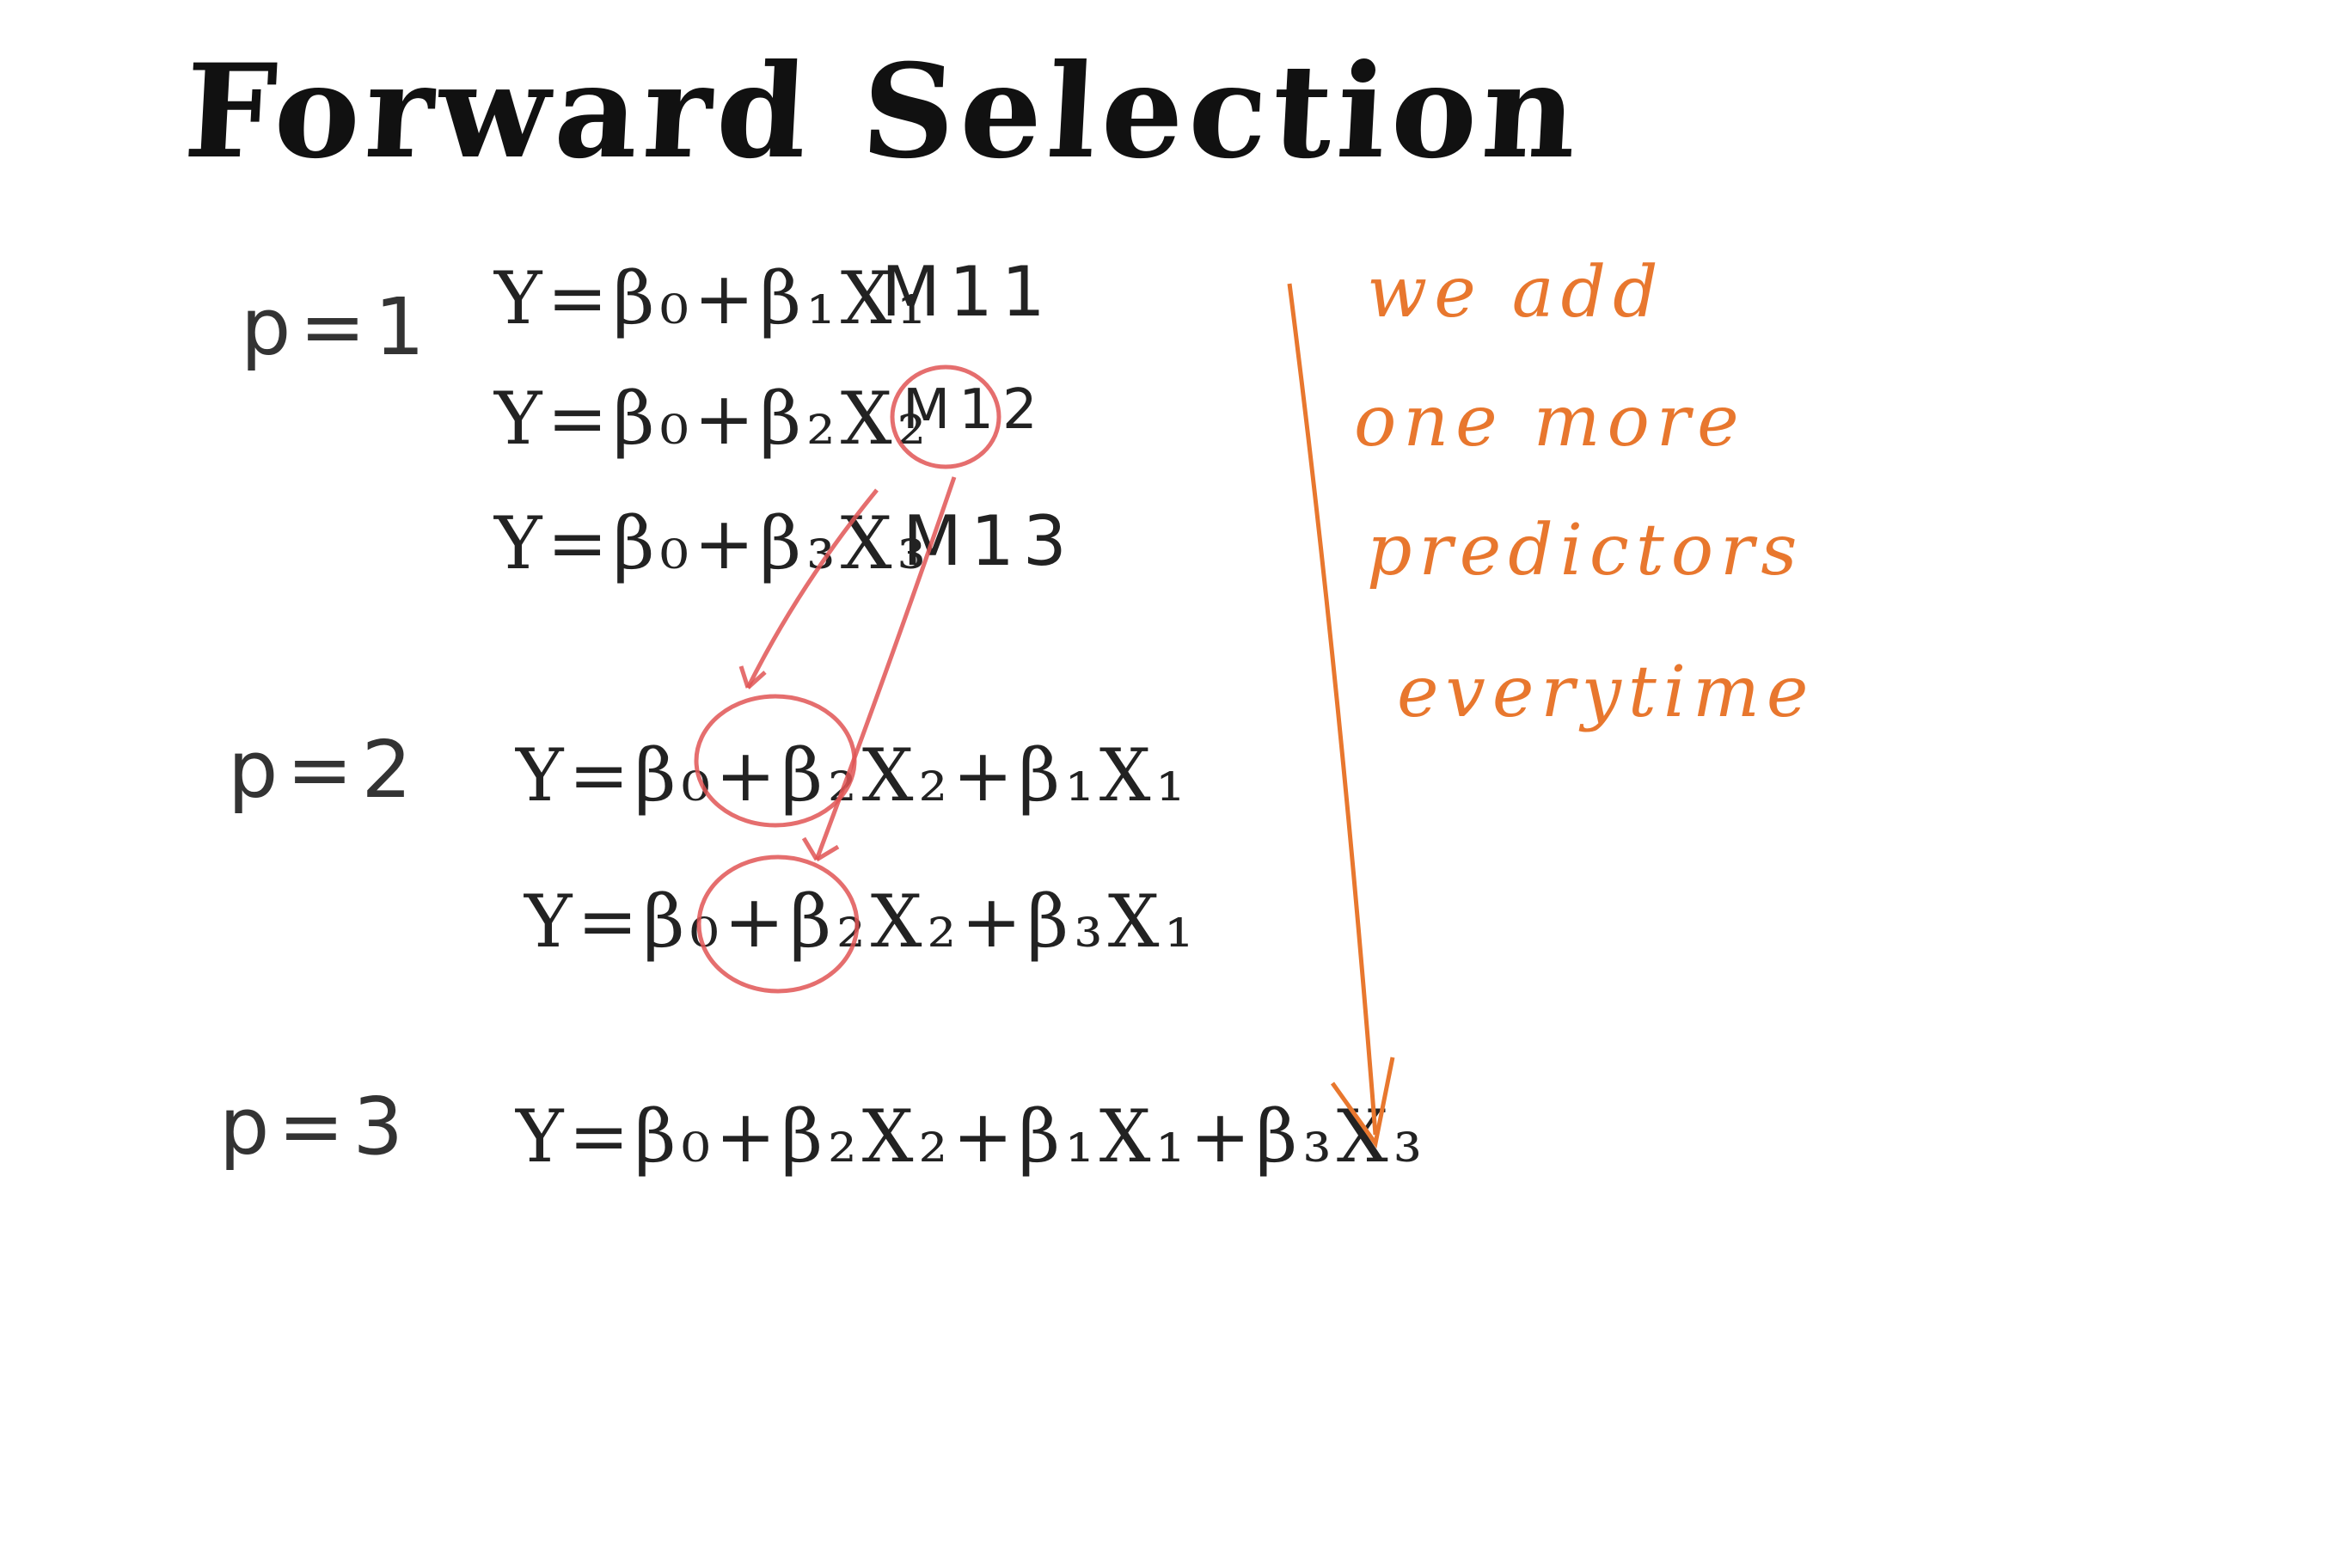 This screenshot has height=1568, width=2352. I want to click on equation-p2-a: Y=β₀+β₂X₂+β₁X₁, so click(853, 775).